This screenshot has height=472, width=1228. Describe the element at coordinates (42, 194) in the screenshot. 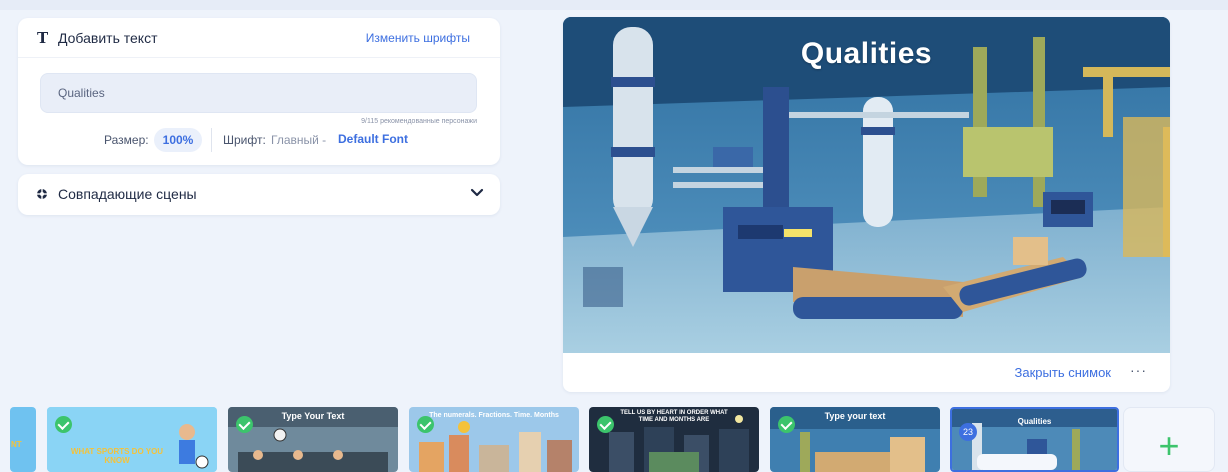

I see `scenes-icon` at that location.